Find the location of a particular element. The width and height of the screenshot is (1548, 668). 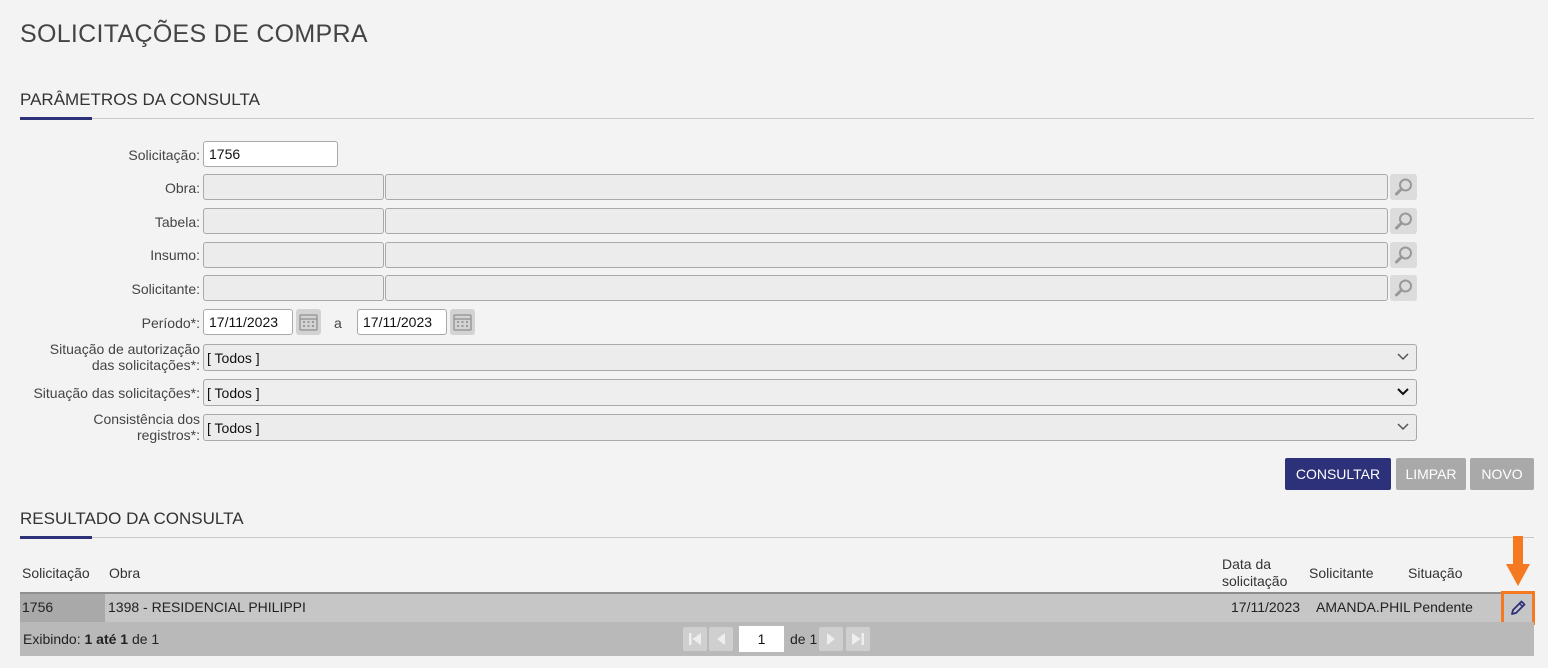

pagination-summary: Exibindo: 1 até 1 de 1 is located at coordinates (91, 639).